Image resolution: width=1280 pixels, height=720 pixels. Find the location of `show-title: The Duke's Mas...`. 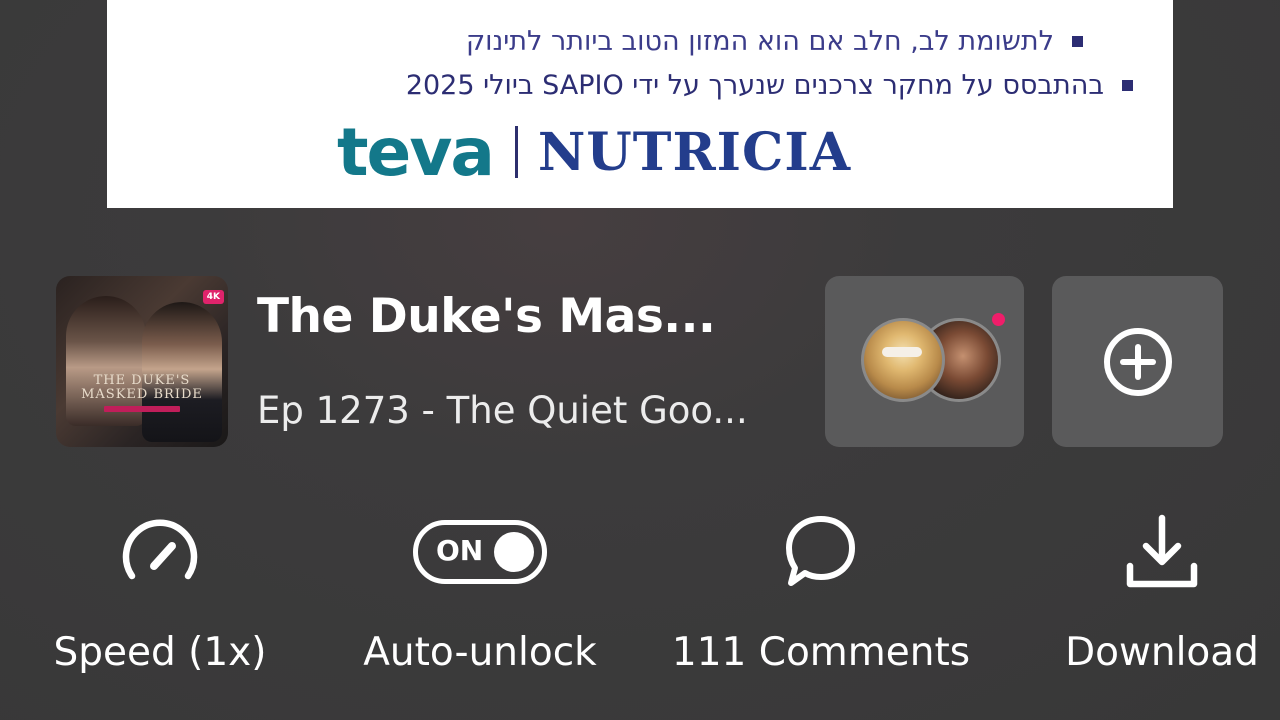

show-title: The Duke's Mas... is located at coordinates (486, 316).